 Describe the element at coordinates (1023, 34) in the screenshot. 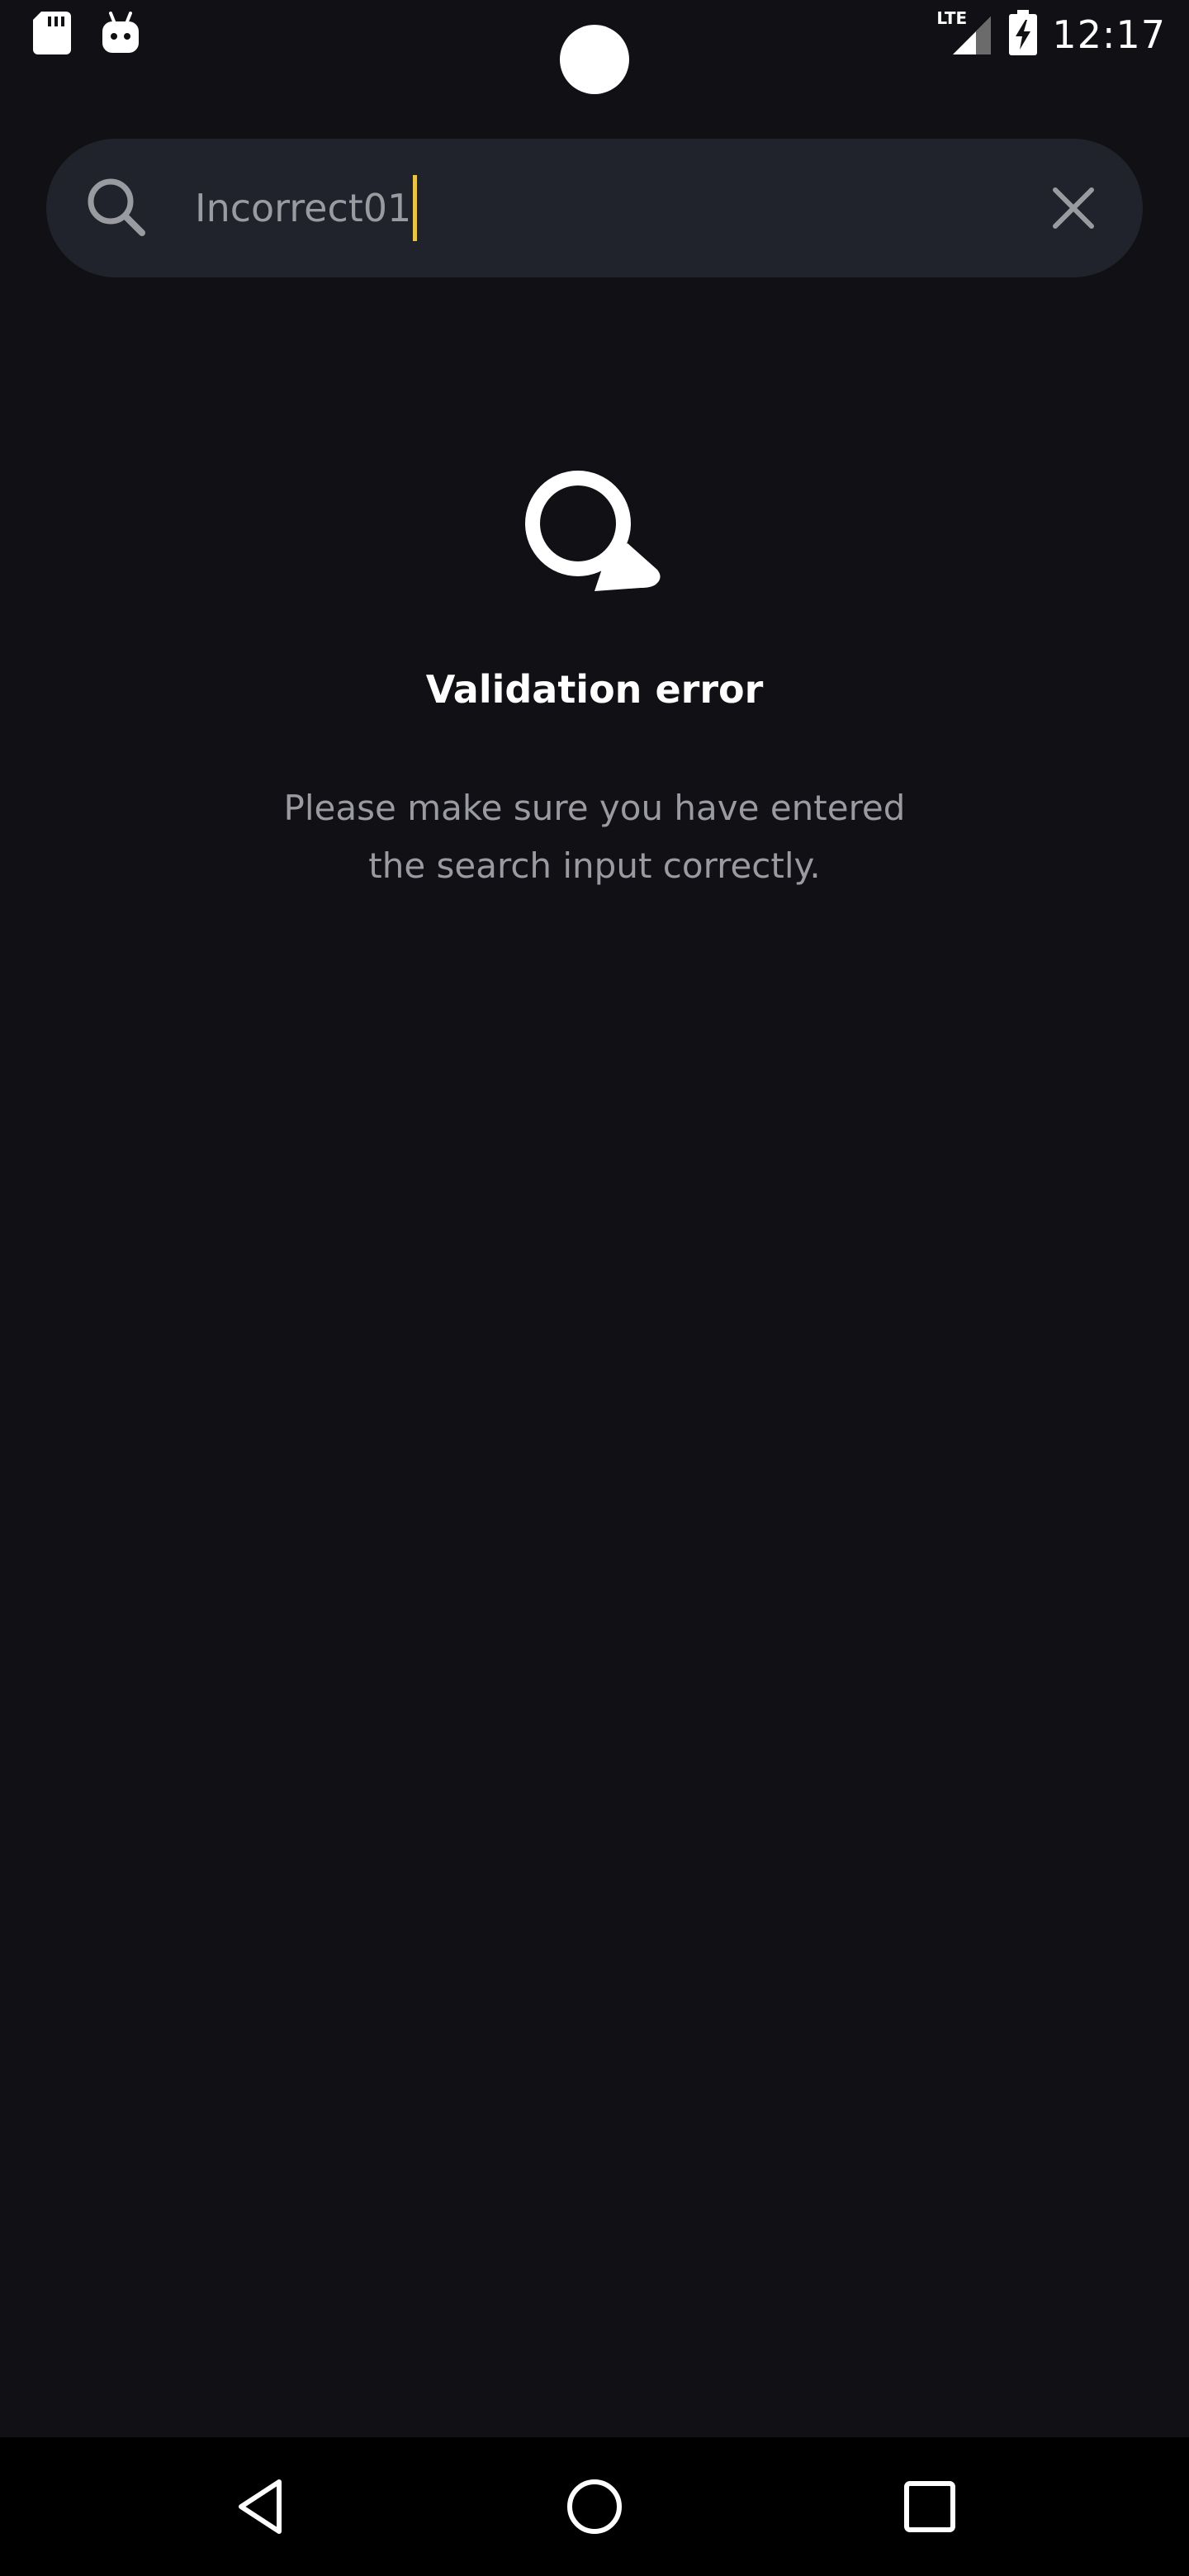

I see `battery-charging-icon` at that location.